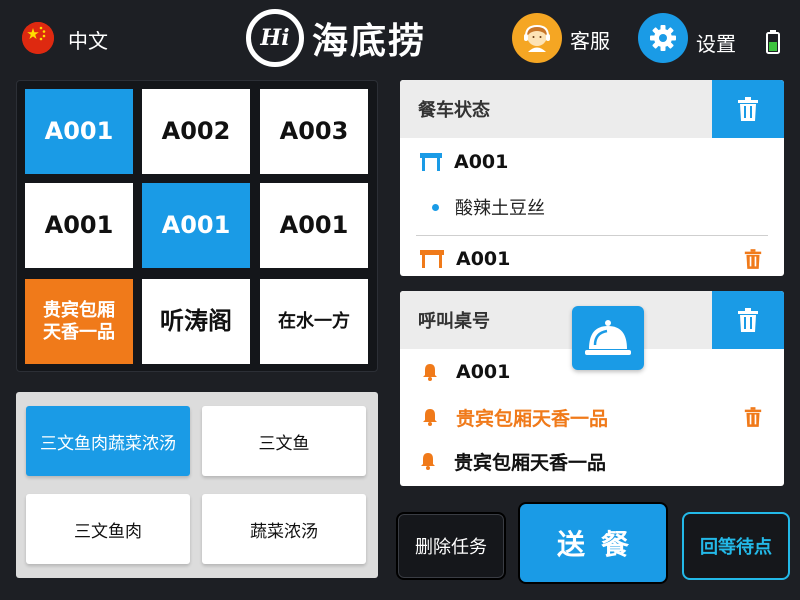 This screenshot has height=600, width=800. Describe the element at coordinates (196, 321) in the screenshot. I see `table-tile: 听涛阁` at that location.